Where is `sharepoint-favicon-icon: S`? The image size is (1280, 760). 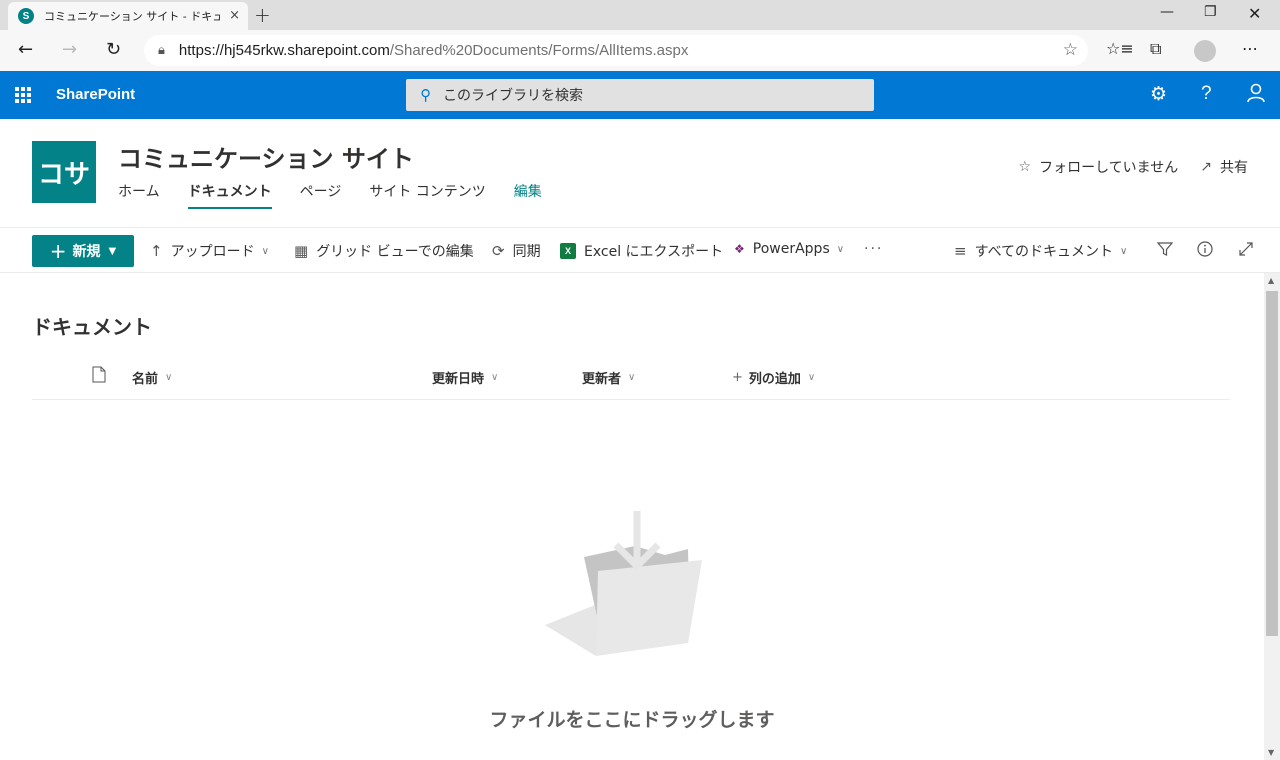
sharepoint-favicon-icon: S is located at coordinates (26, 16).